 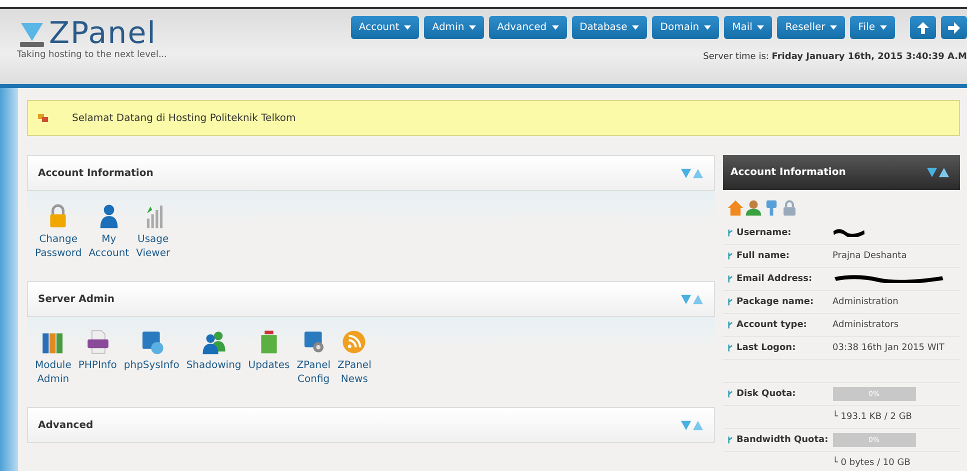 I want to click on module-link: Module Admin, so click(x=53, y=373).